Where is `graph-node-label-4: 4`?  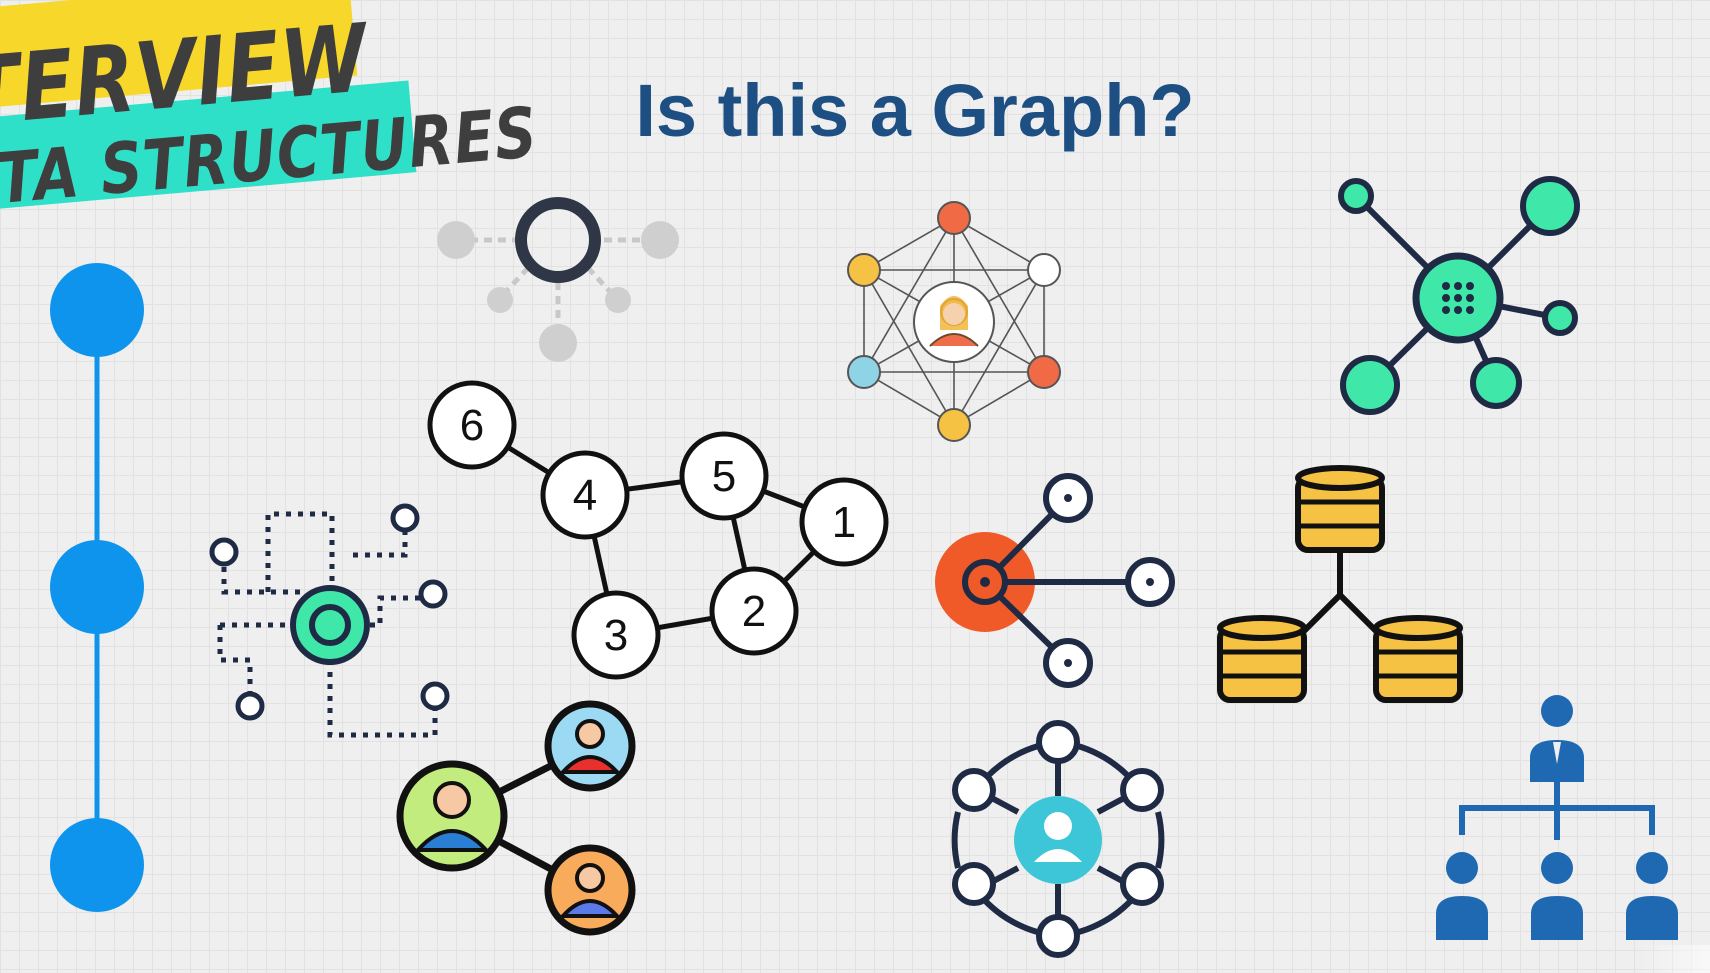
graph-node-label-4: 4 is located at coordinates (585, 495).